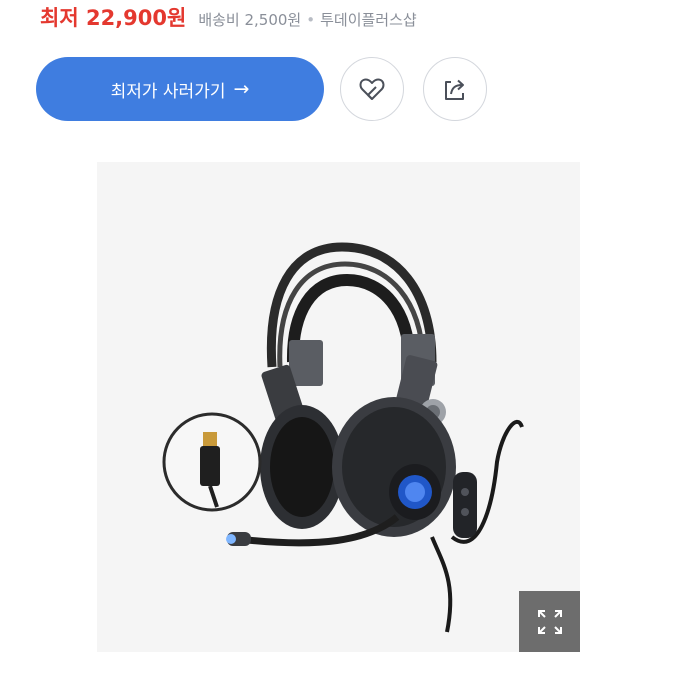 The image size is (675, 675). What do you see at coordinates (168, 91) in the screenshot?
I see `buy-button-label: 최저가 사러가기` at bounding box center [168, 91].